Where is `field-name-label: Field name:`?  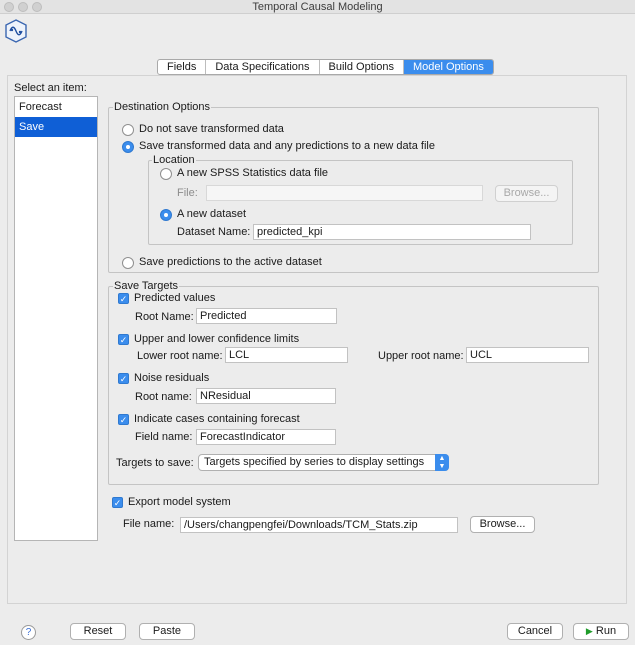 field-name-label: Field name: is located at coordinates (164, 437).